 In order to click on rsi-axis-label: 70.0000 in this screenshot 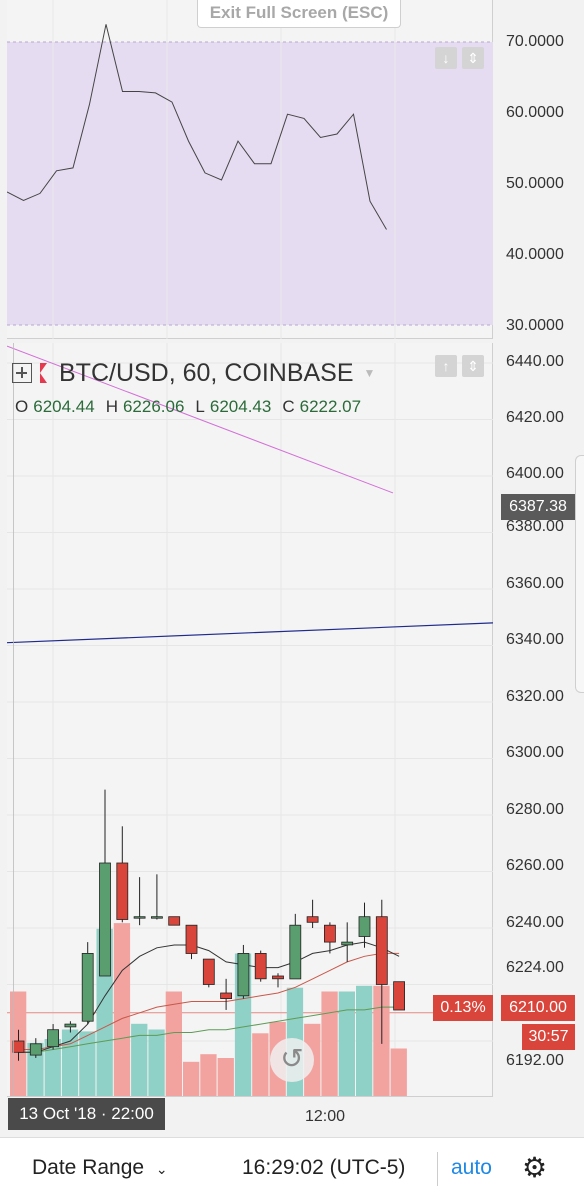, I will do `click(535, 41)`.